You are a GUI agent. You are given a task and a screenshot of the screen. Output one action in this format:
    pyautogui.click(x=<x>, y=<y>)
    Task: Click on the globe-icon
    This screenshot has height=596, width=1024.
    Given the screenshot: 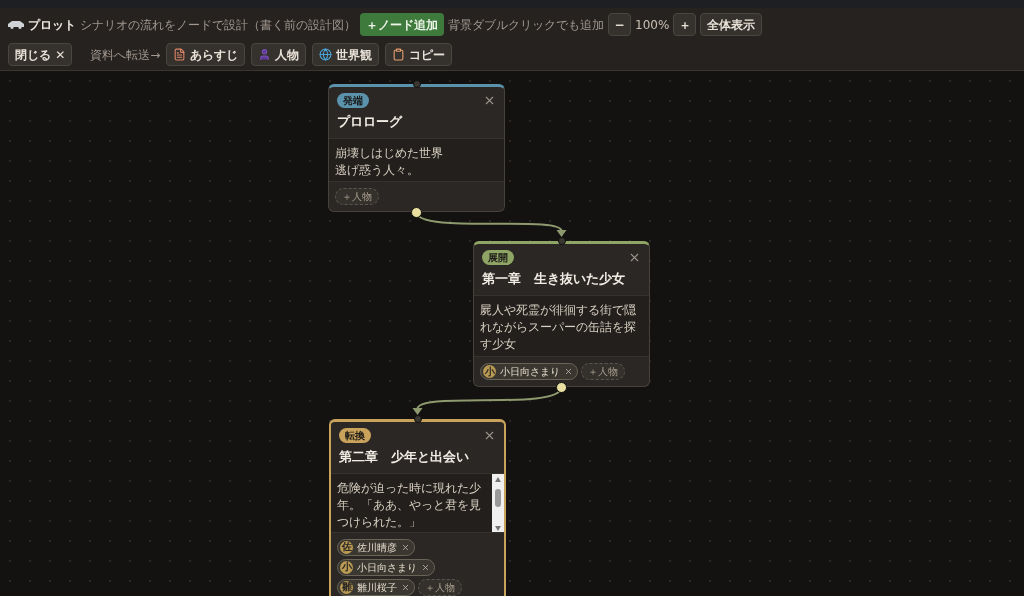 What is the action you would take?
    pyautogui.click(x=326, y=54)
    